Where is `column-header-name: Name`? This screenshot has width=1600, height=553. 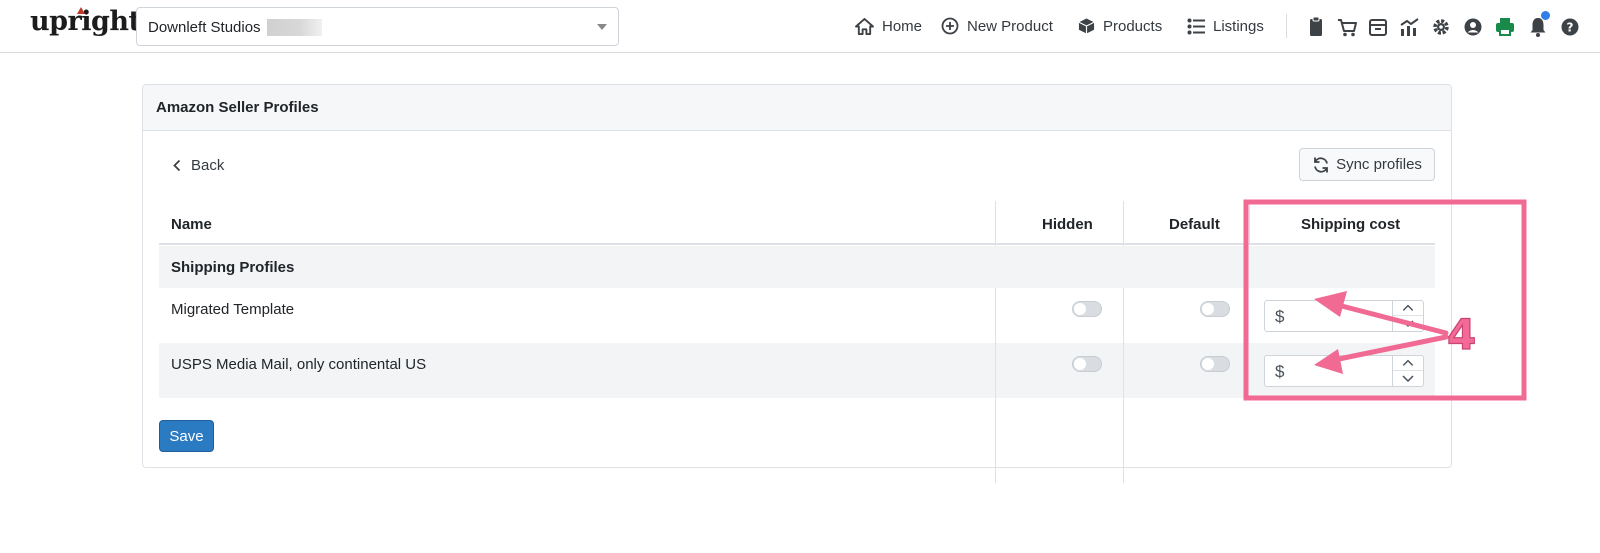 column-header-name: Name is located at coordinates (191, 224).